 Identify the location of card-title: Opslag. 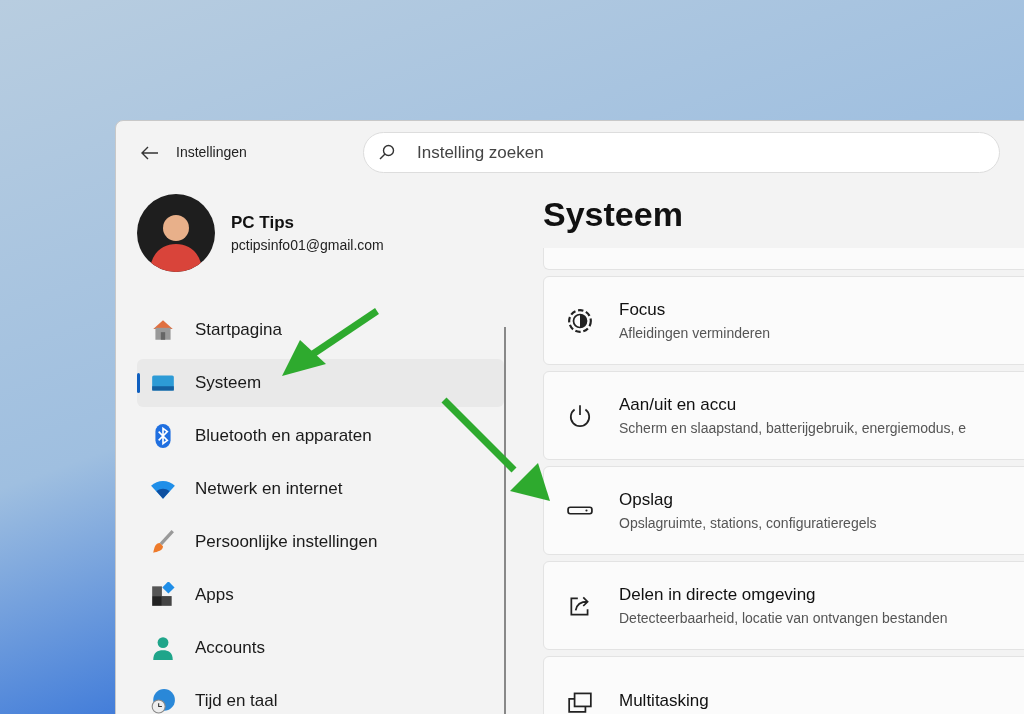
(646, 500).